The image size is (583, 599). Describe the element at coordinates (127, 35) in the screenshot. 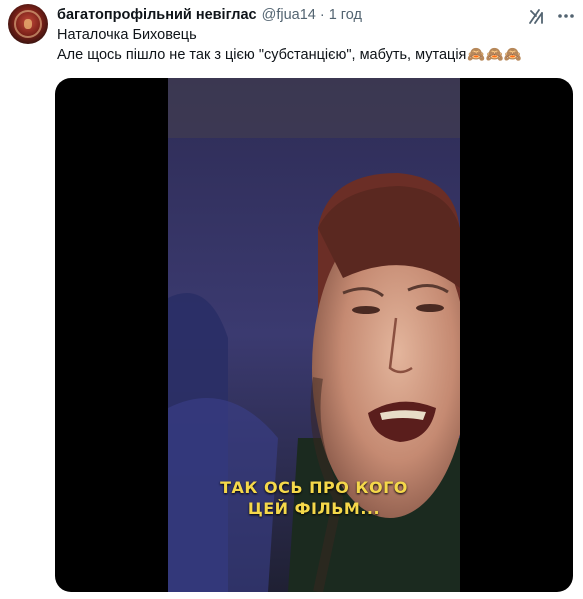

I see `tweet-text-line-1: Наталочка Биховець` at that location.